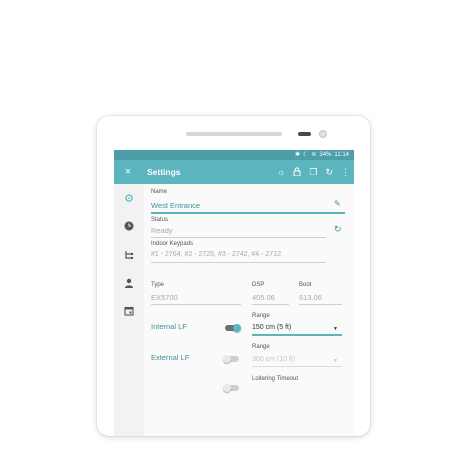 The image size is (474, 474). Describe the element at coordinates (169, 326) in the screenshot. I see `internal-lf-label: Internal LF` at that location.